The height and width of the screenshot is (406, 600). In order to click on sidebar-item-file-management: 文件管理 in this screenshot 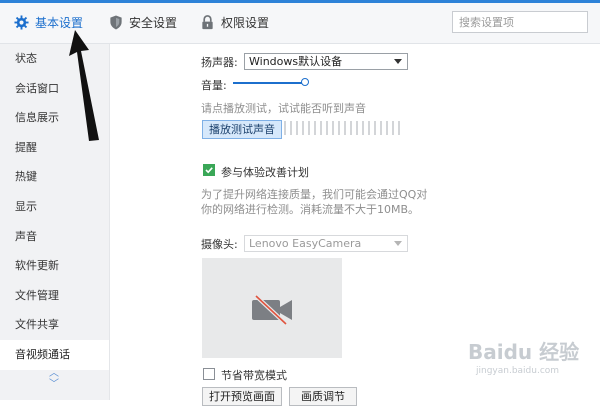, I will do `click(54, 296)`.